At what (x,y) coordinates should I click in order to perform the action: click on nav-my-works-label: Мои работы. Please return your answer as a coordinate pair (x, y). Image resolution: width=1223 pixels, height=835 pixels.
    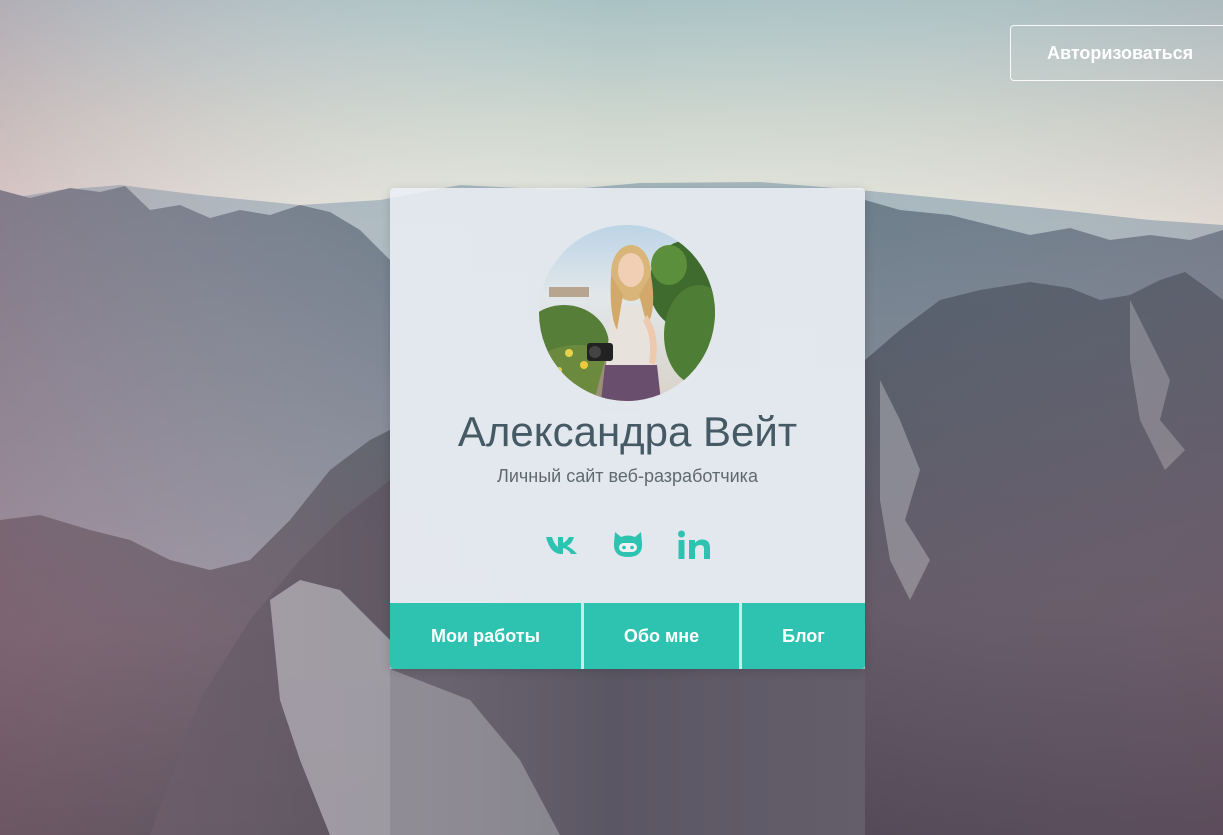
    Looking at the image, I should click on (485, 635).